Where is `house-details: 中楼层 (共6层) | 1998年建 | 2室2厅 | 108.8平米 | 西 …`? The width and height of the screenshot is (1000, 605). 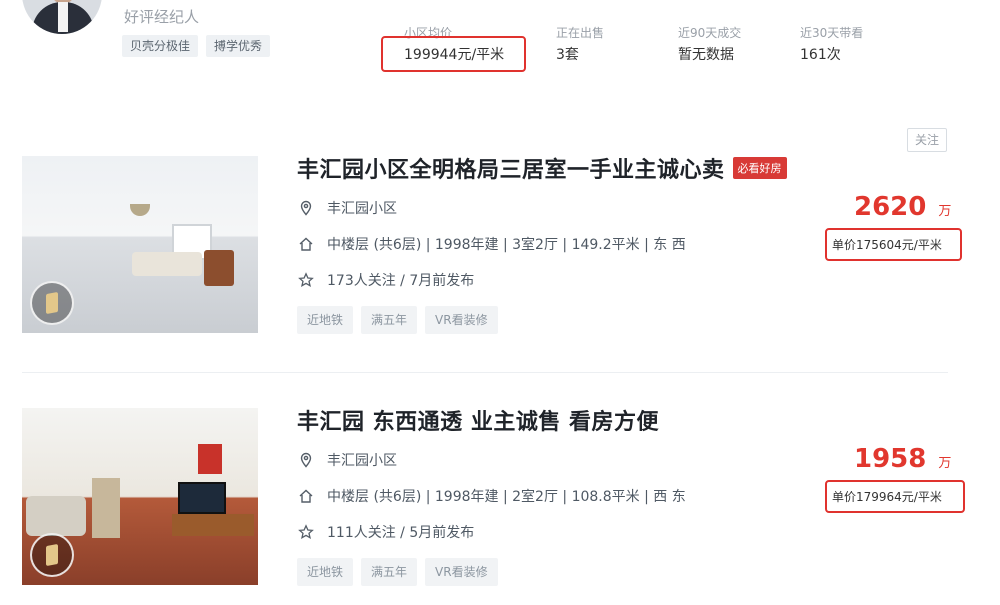
house-details: 中楼层 (共6层) | 1998年建 | 2室2厅 | 108.8平米 | 西 … is located at coordinates (506, 497).